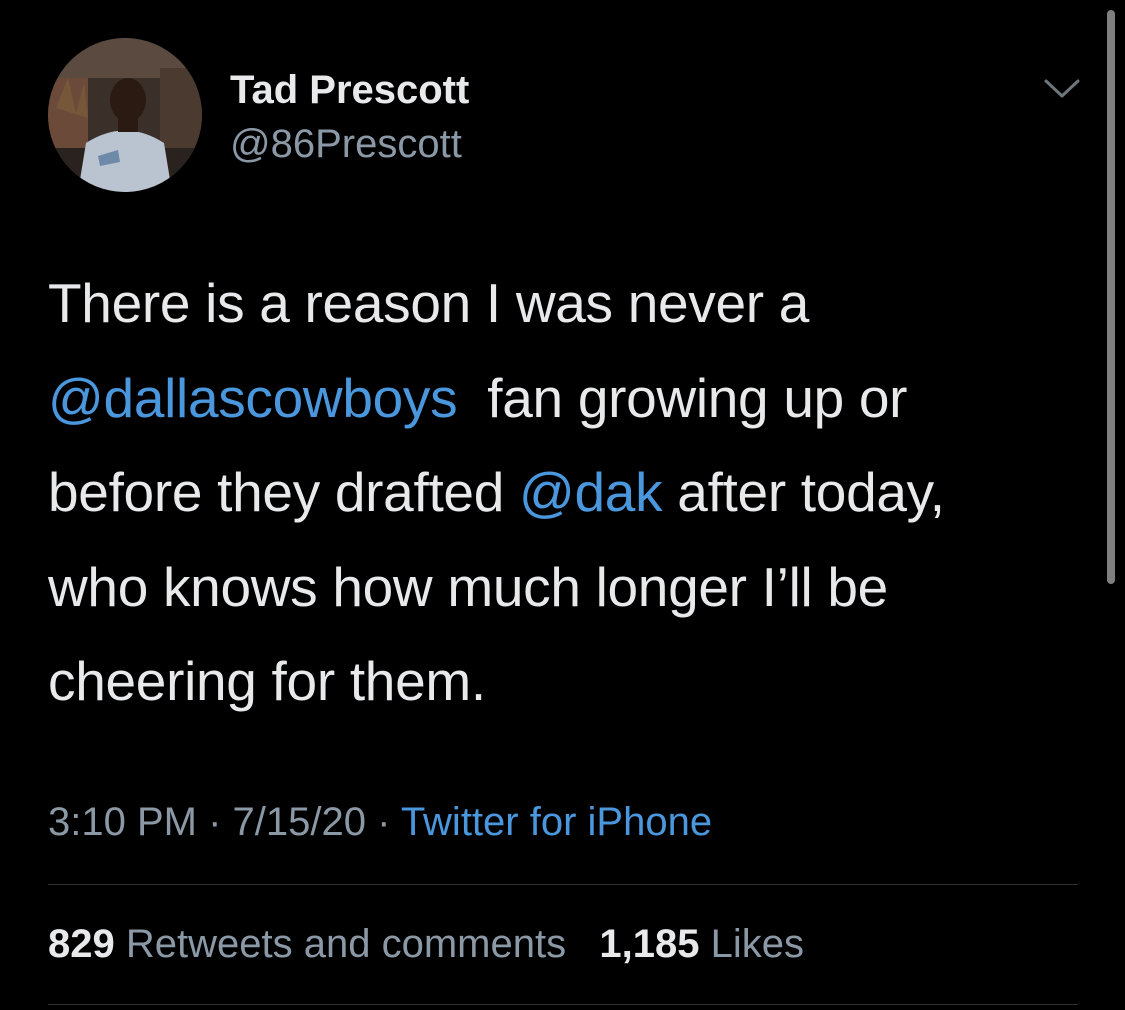 This screenshot has width=1125, height=1010. I want to click on tweet-source-link: Twitter for iPhone, so click(556, 822).